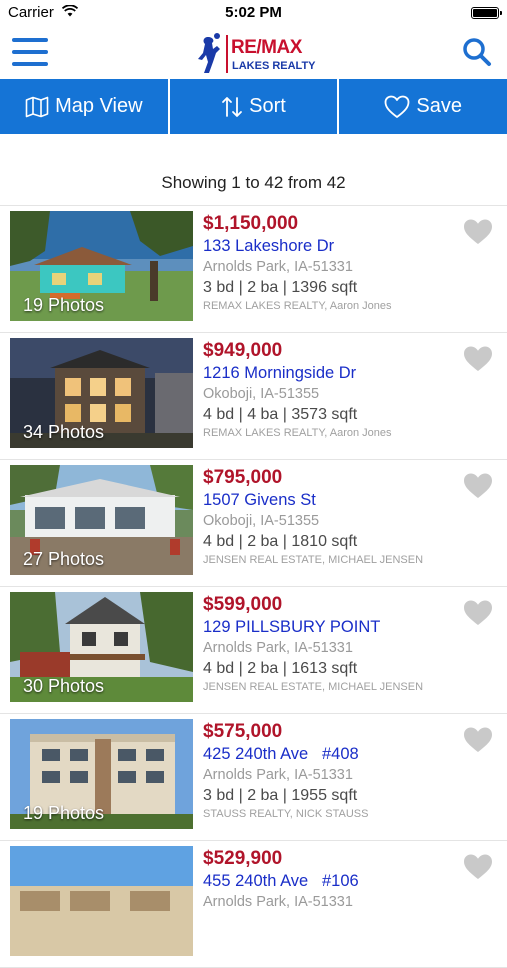  Describe the element at coordinates (64, 686) in the screenshot. I see `photo-count: 30 Photos` at that location.